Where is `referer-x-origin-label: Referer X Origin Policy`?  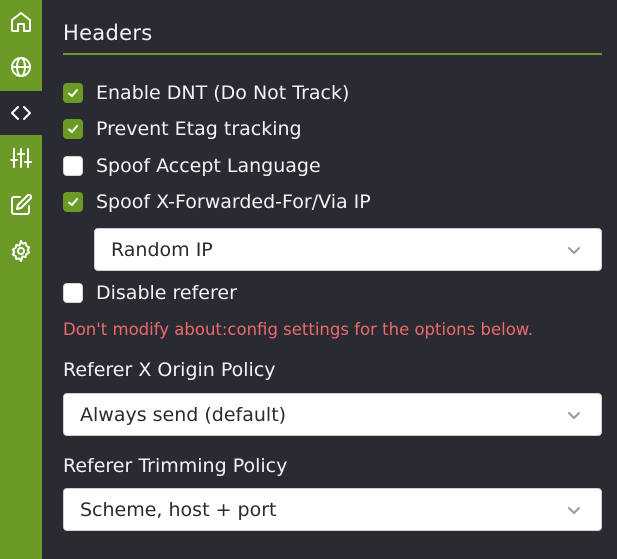 referer-x-origin-label: Referer X Origin Policy is located at coordinates (169, 370).